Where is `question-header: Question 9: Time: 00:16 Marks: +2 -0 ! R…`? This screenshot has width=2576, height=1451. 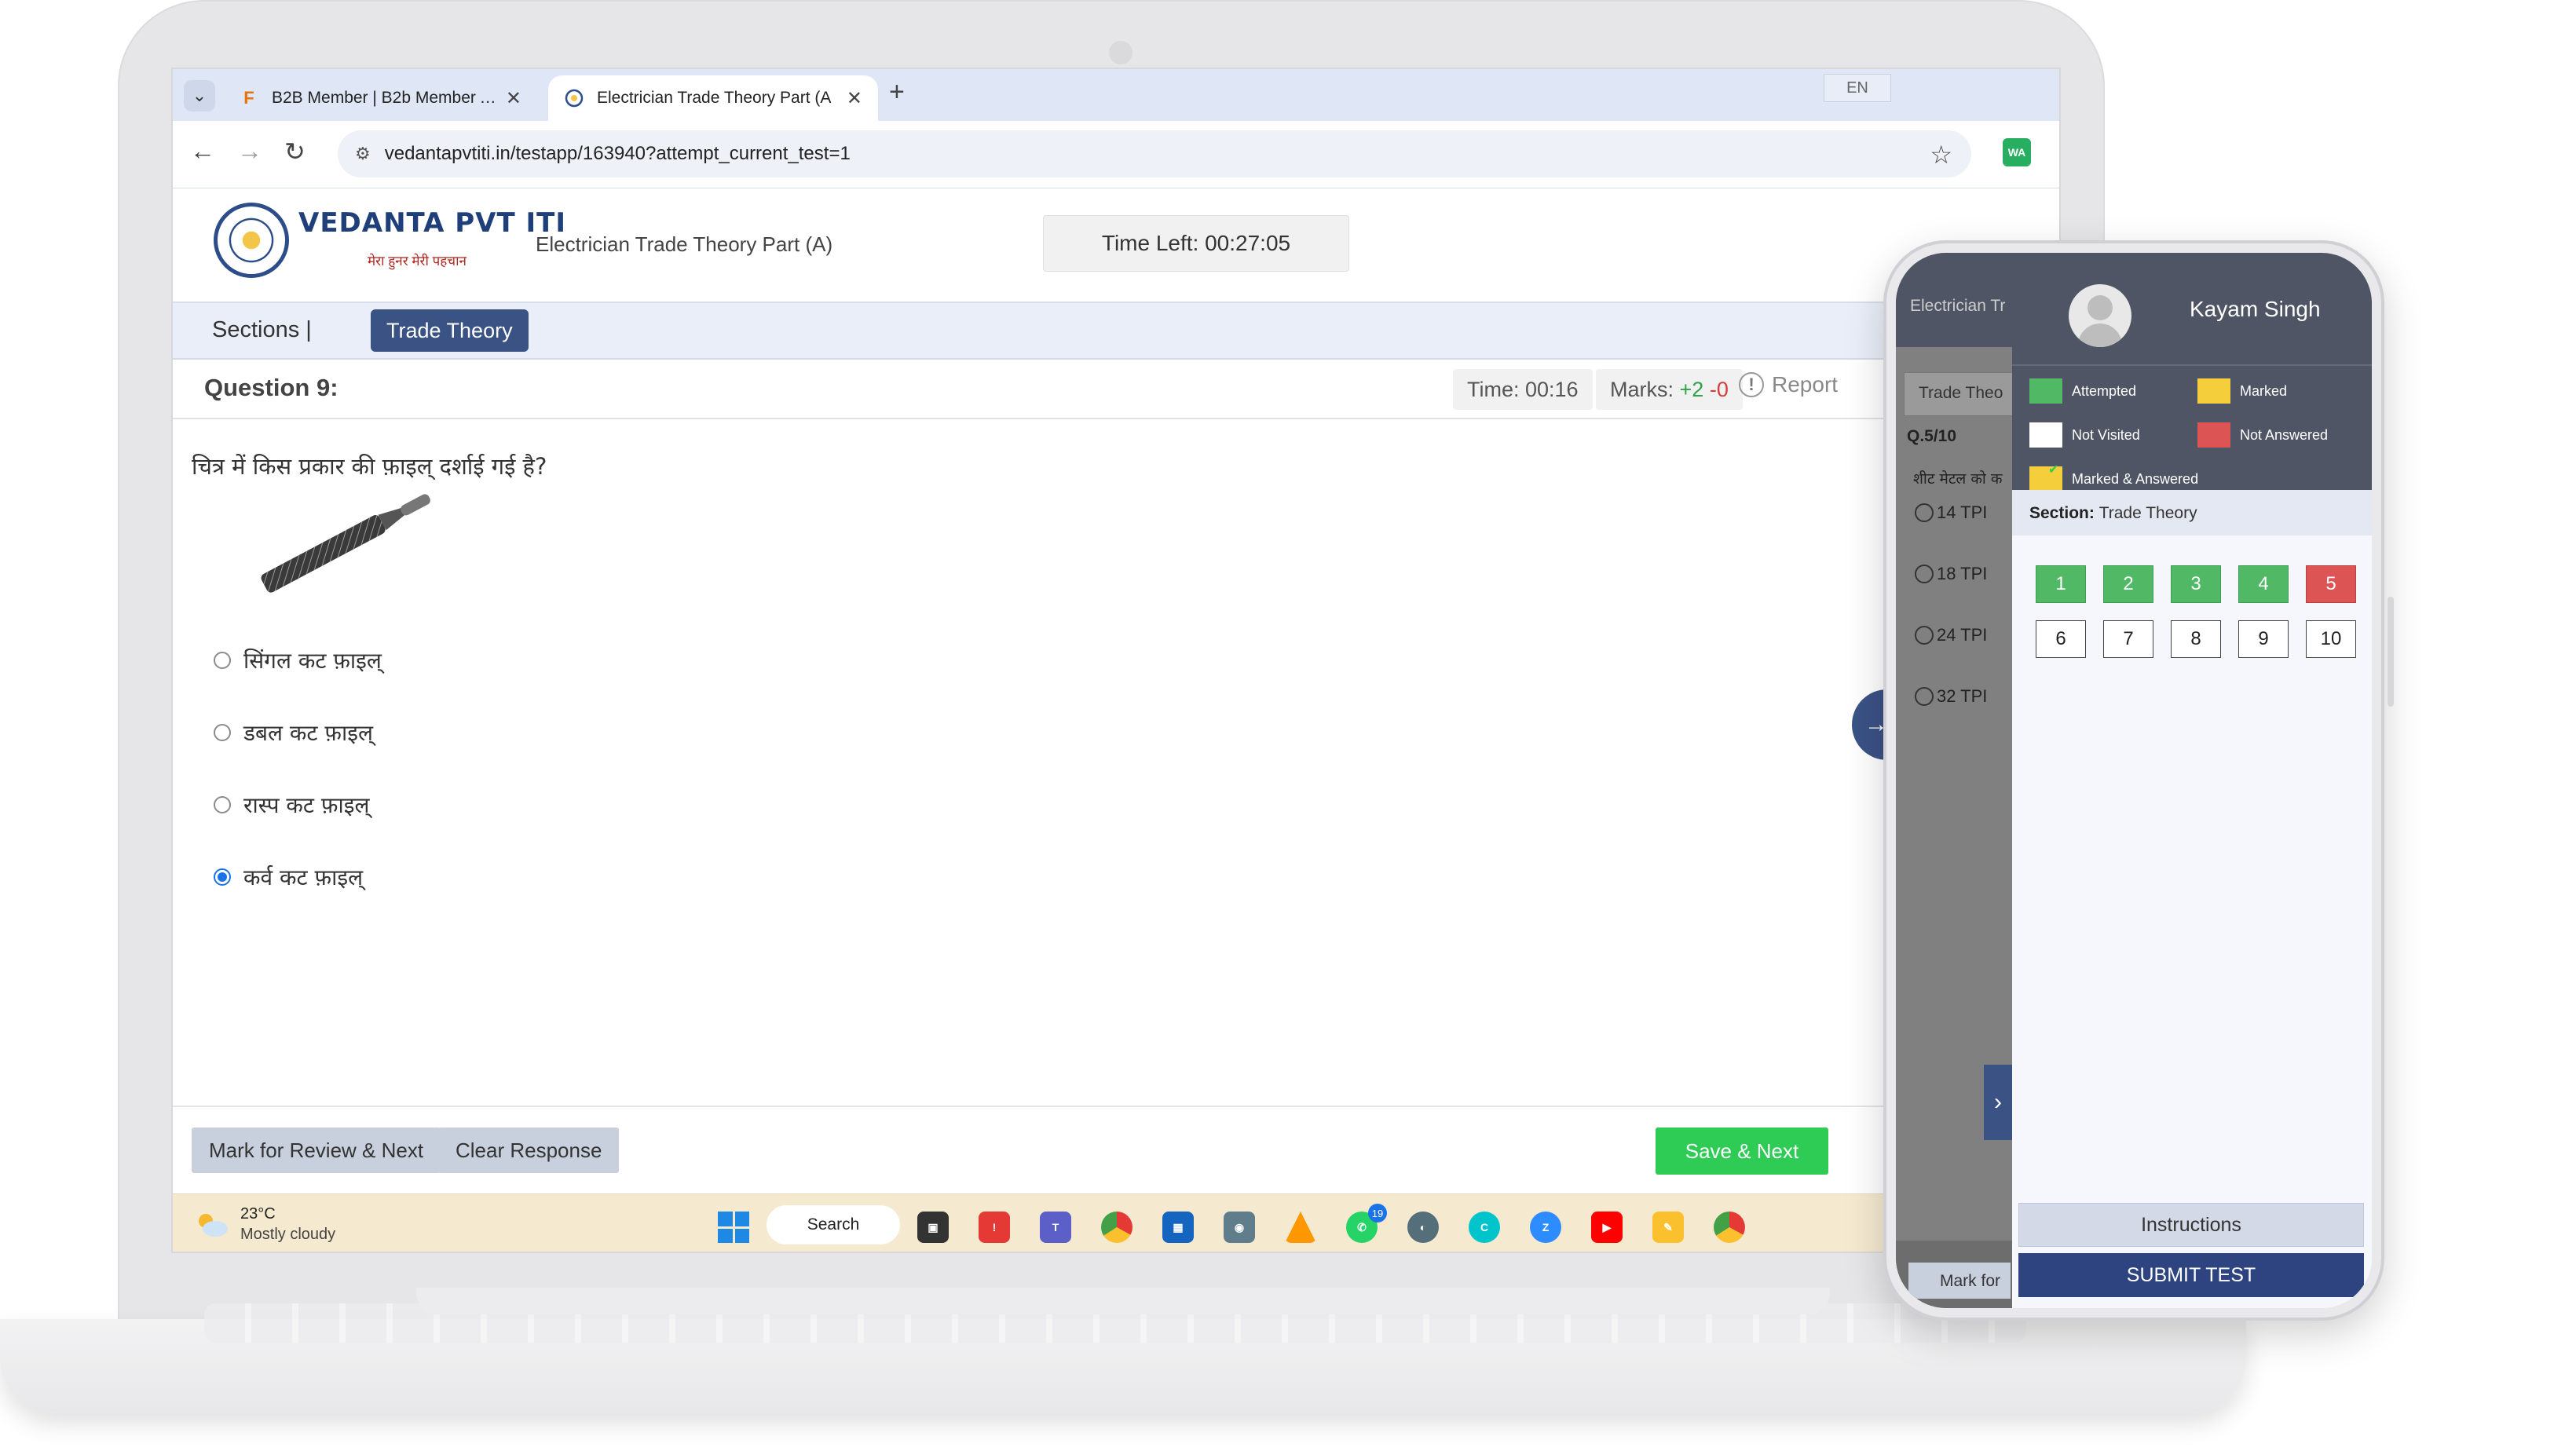
question-header: Question 9: Time: 00:16 Marks: +2 -0 ! R… is located at coordinates (1029, 389).